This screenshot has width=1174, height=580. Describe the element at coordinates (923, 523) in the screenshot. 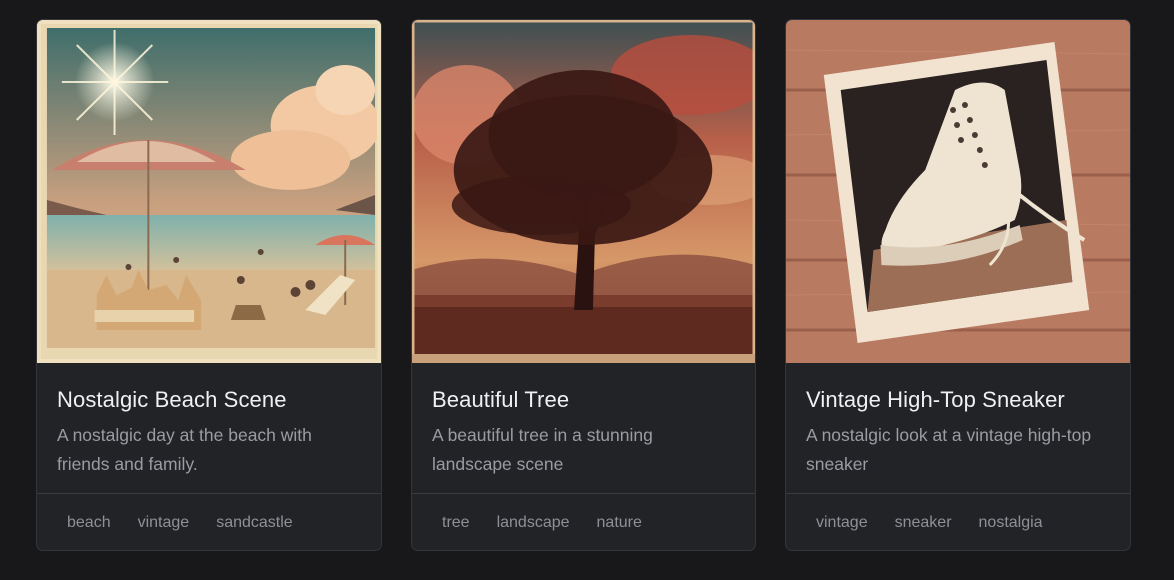

I see `tag: sneaker` at that location.